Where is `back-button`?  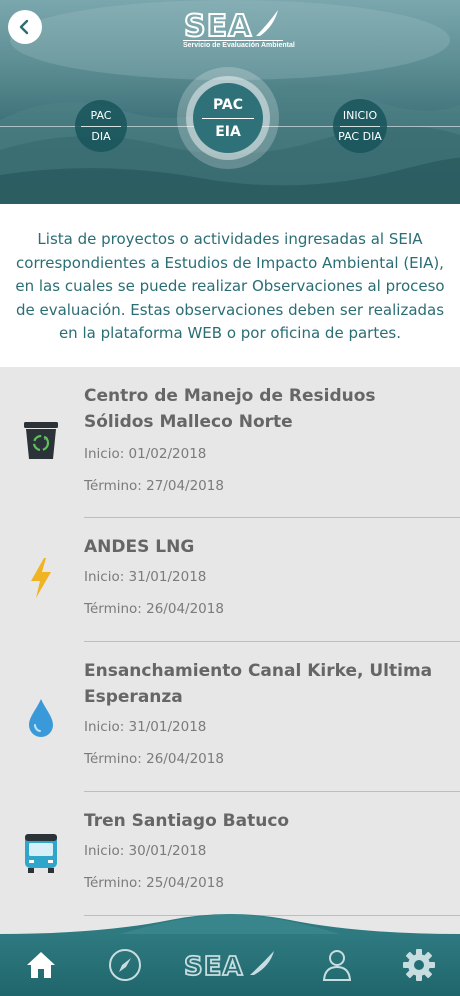 back-button is located at coordinates (25, 27).